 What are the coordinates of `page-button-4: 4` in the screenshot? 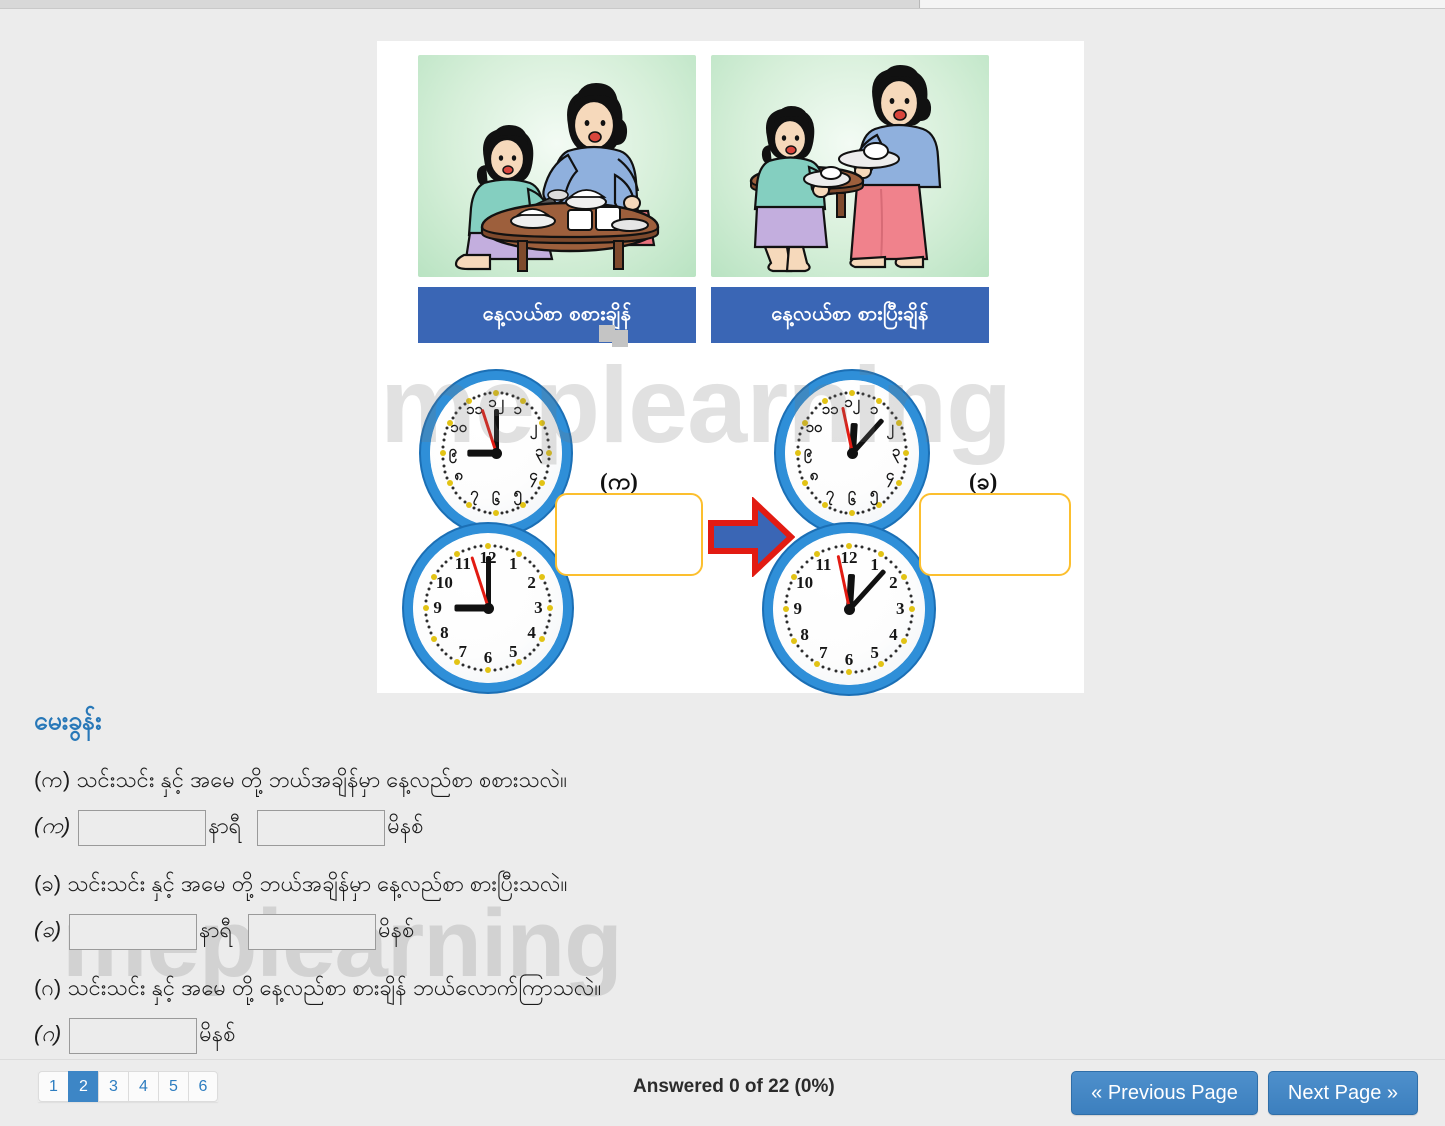 It's located at (143, 1086).